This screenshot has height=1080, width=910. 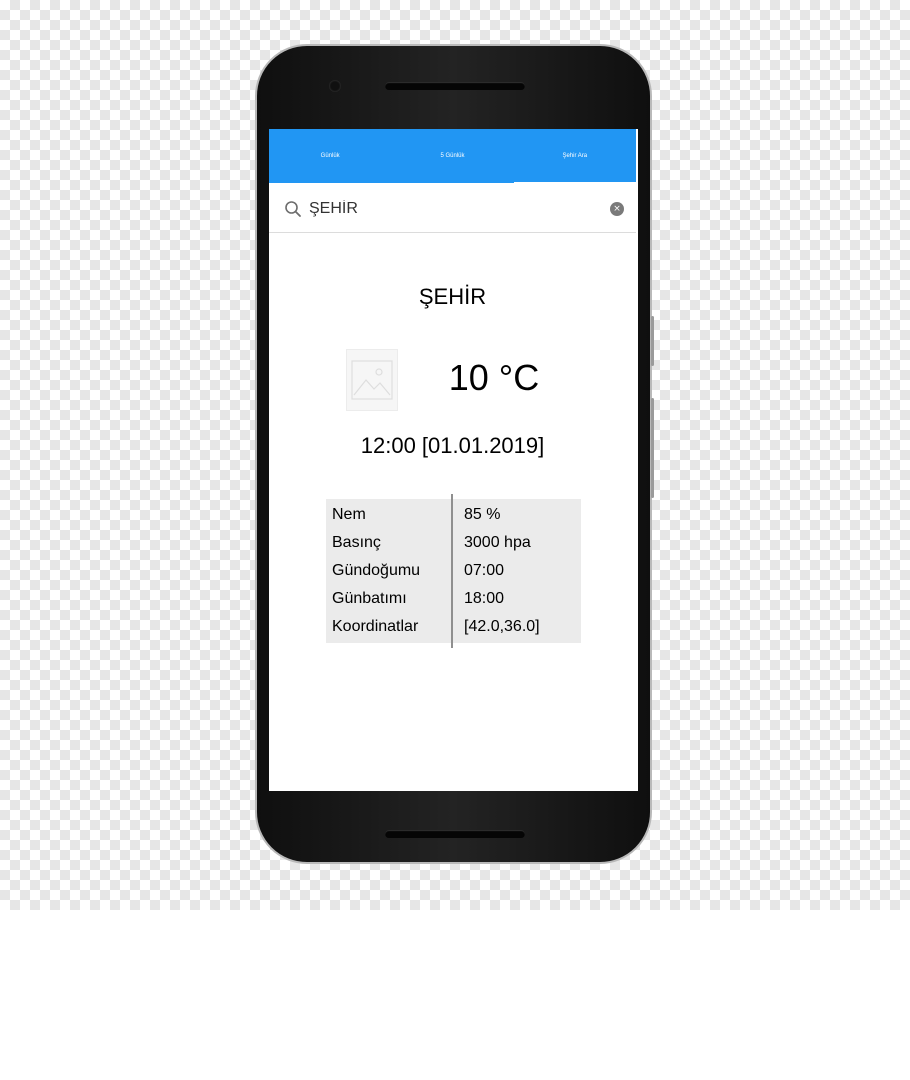 I want to click on table-row: Basınç 3000 hpa, so click(x=453, y=543).